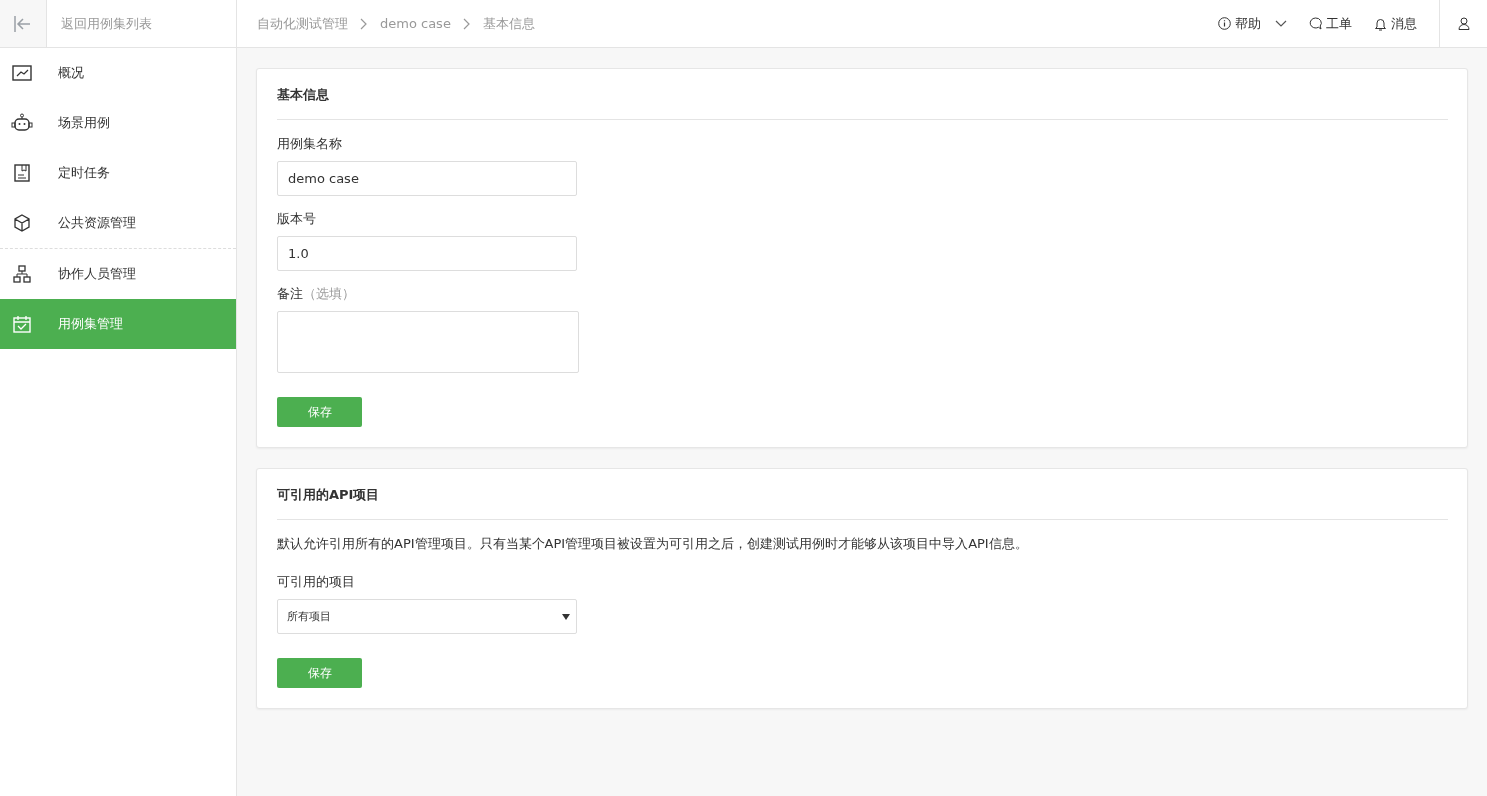  I want to click on header-action-button: 消息, so click(1395, 23).